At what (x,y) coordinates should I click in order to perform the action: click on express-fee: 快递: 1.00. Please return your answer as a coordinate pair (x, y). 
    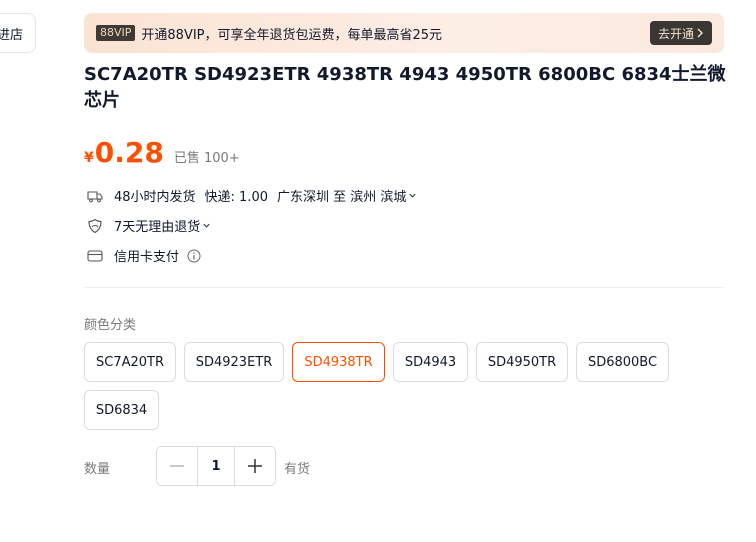
    Looking at the image, I should click on (236, 197).